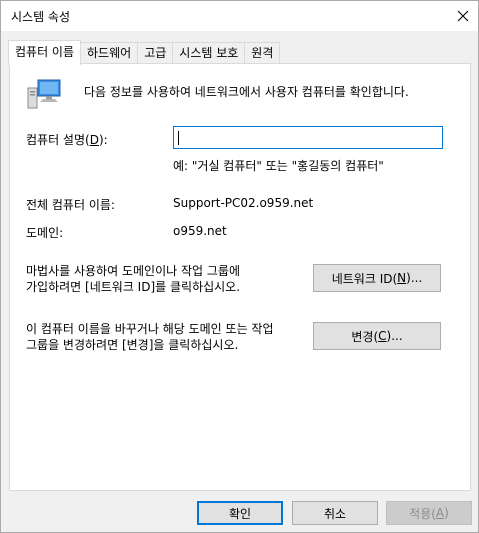 The width and height of the screenshot is (479, 533). I want to click on change-text-line1: 이 컴퓨터 이름을 바꾸거나 해당 도메인 또는 작업, so click(150, 329).